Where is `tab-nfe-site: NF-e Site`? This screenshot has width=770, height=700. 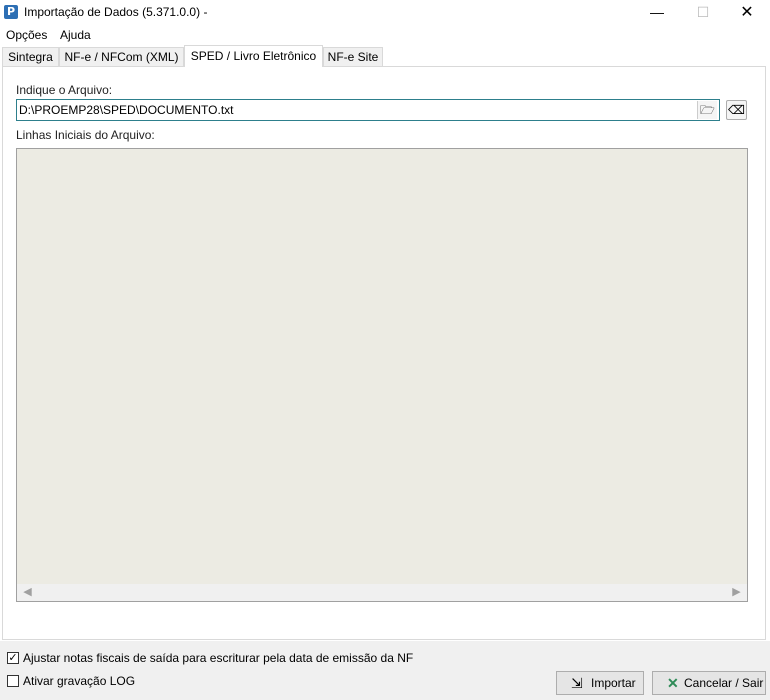
tab-nfe-site: NF-e Site is located at coordinates (353, 56).